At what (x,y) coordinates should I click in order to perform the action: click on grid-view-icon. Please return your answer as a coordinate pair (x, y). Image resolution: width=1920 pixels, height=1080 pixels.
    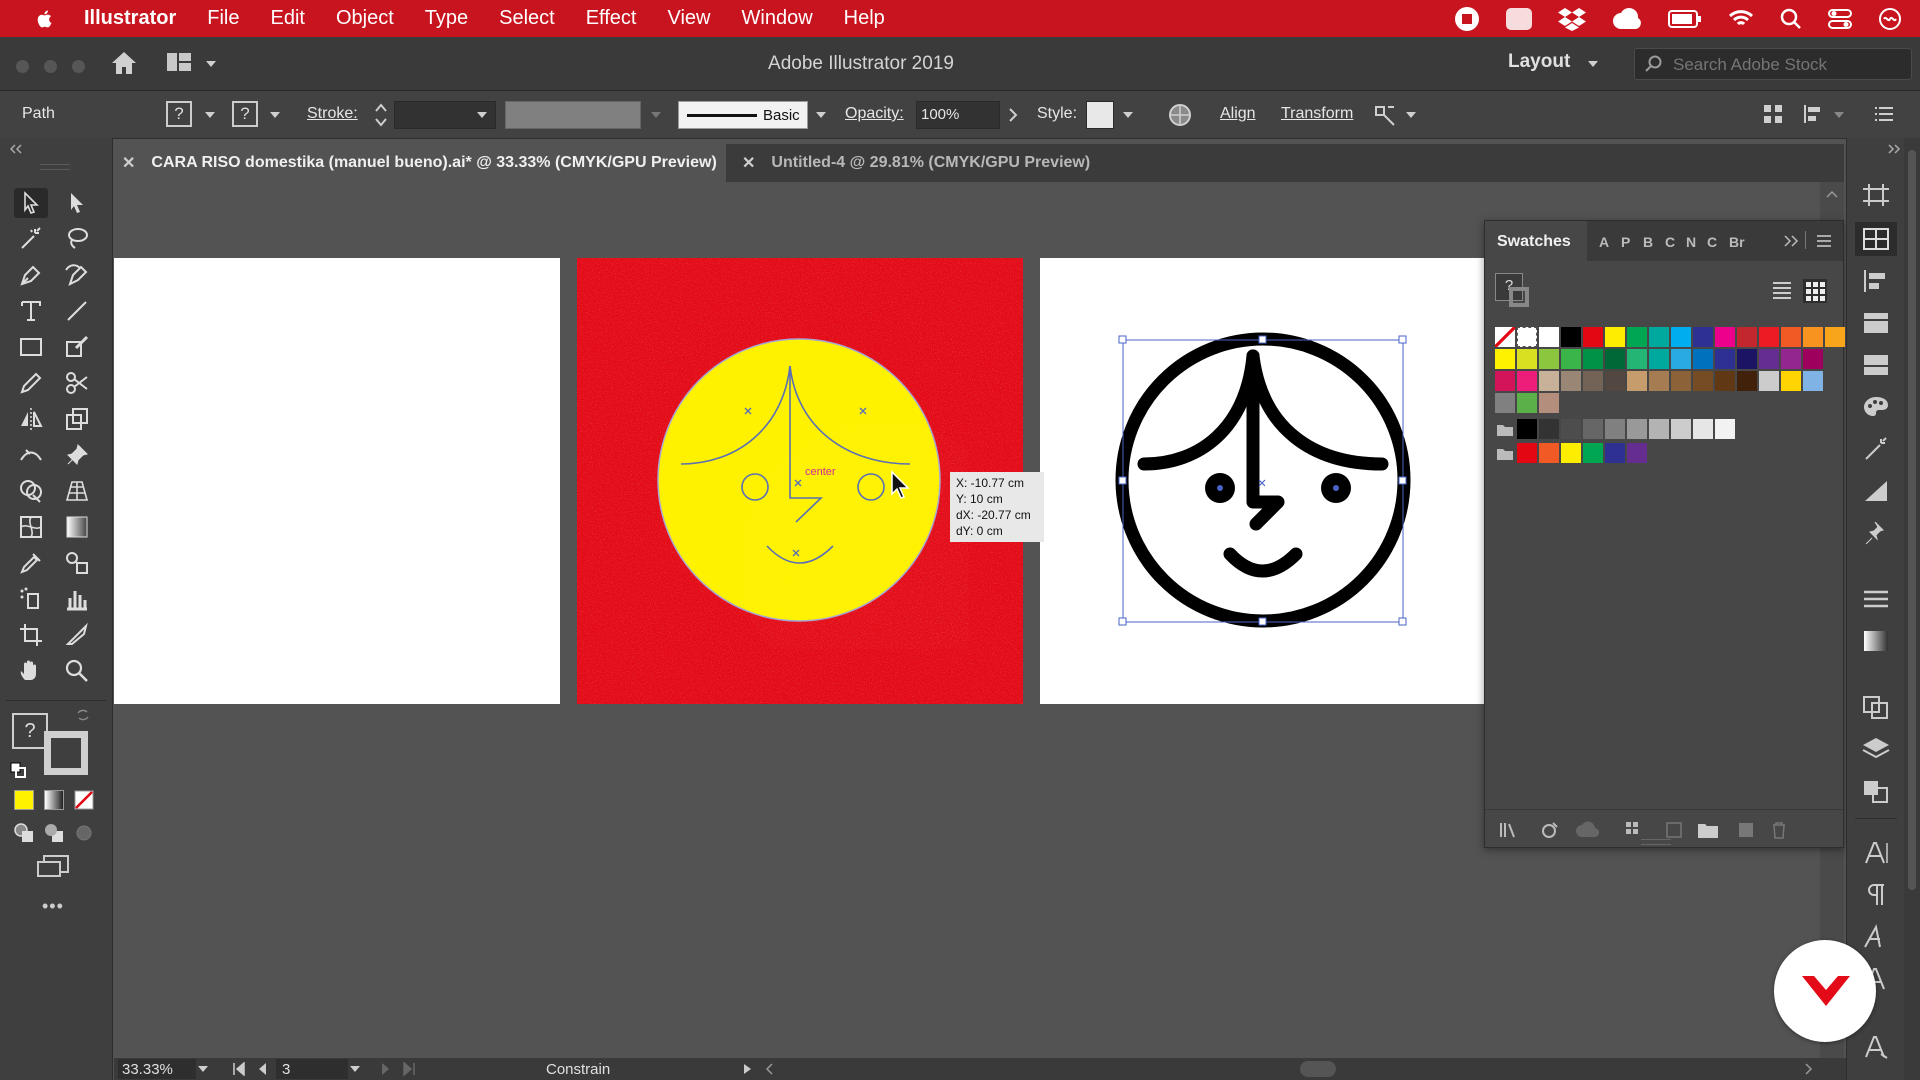
    Looking at the image, I should click on (1815, 291).